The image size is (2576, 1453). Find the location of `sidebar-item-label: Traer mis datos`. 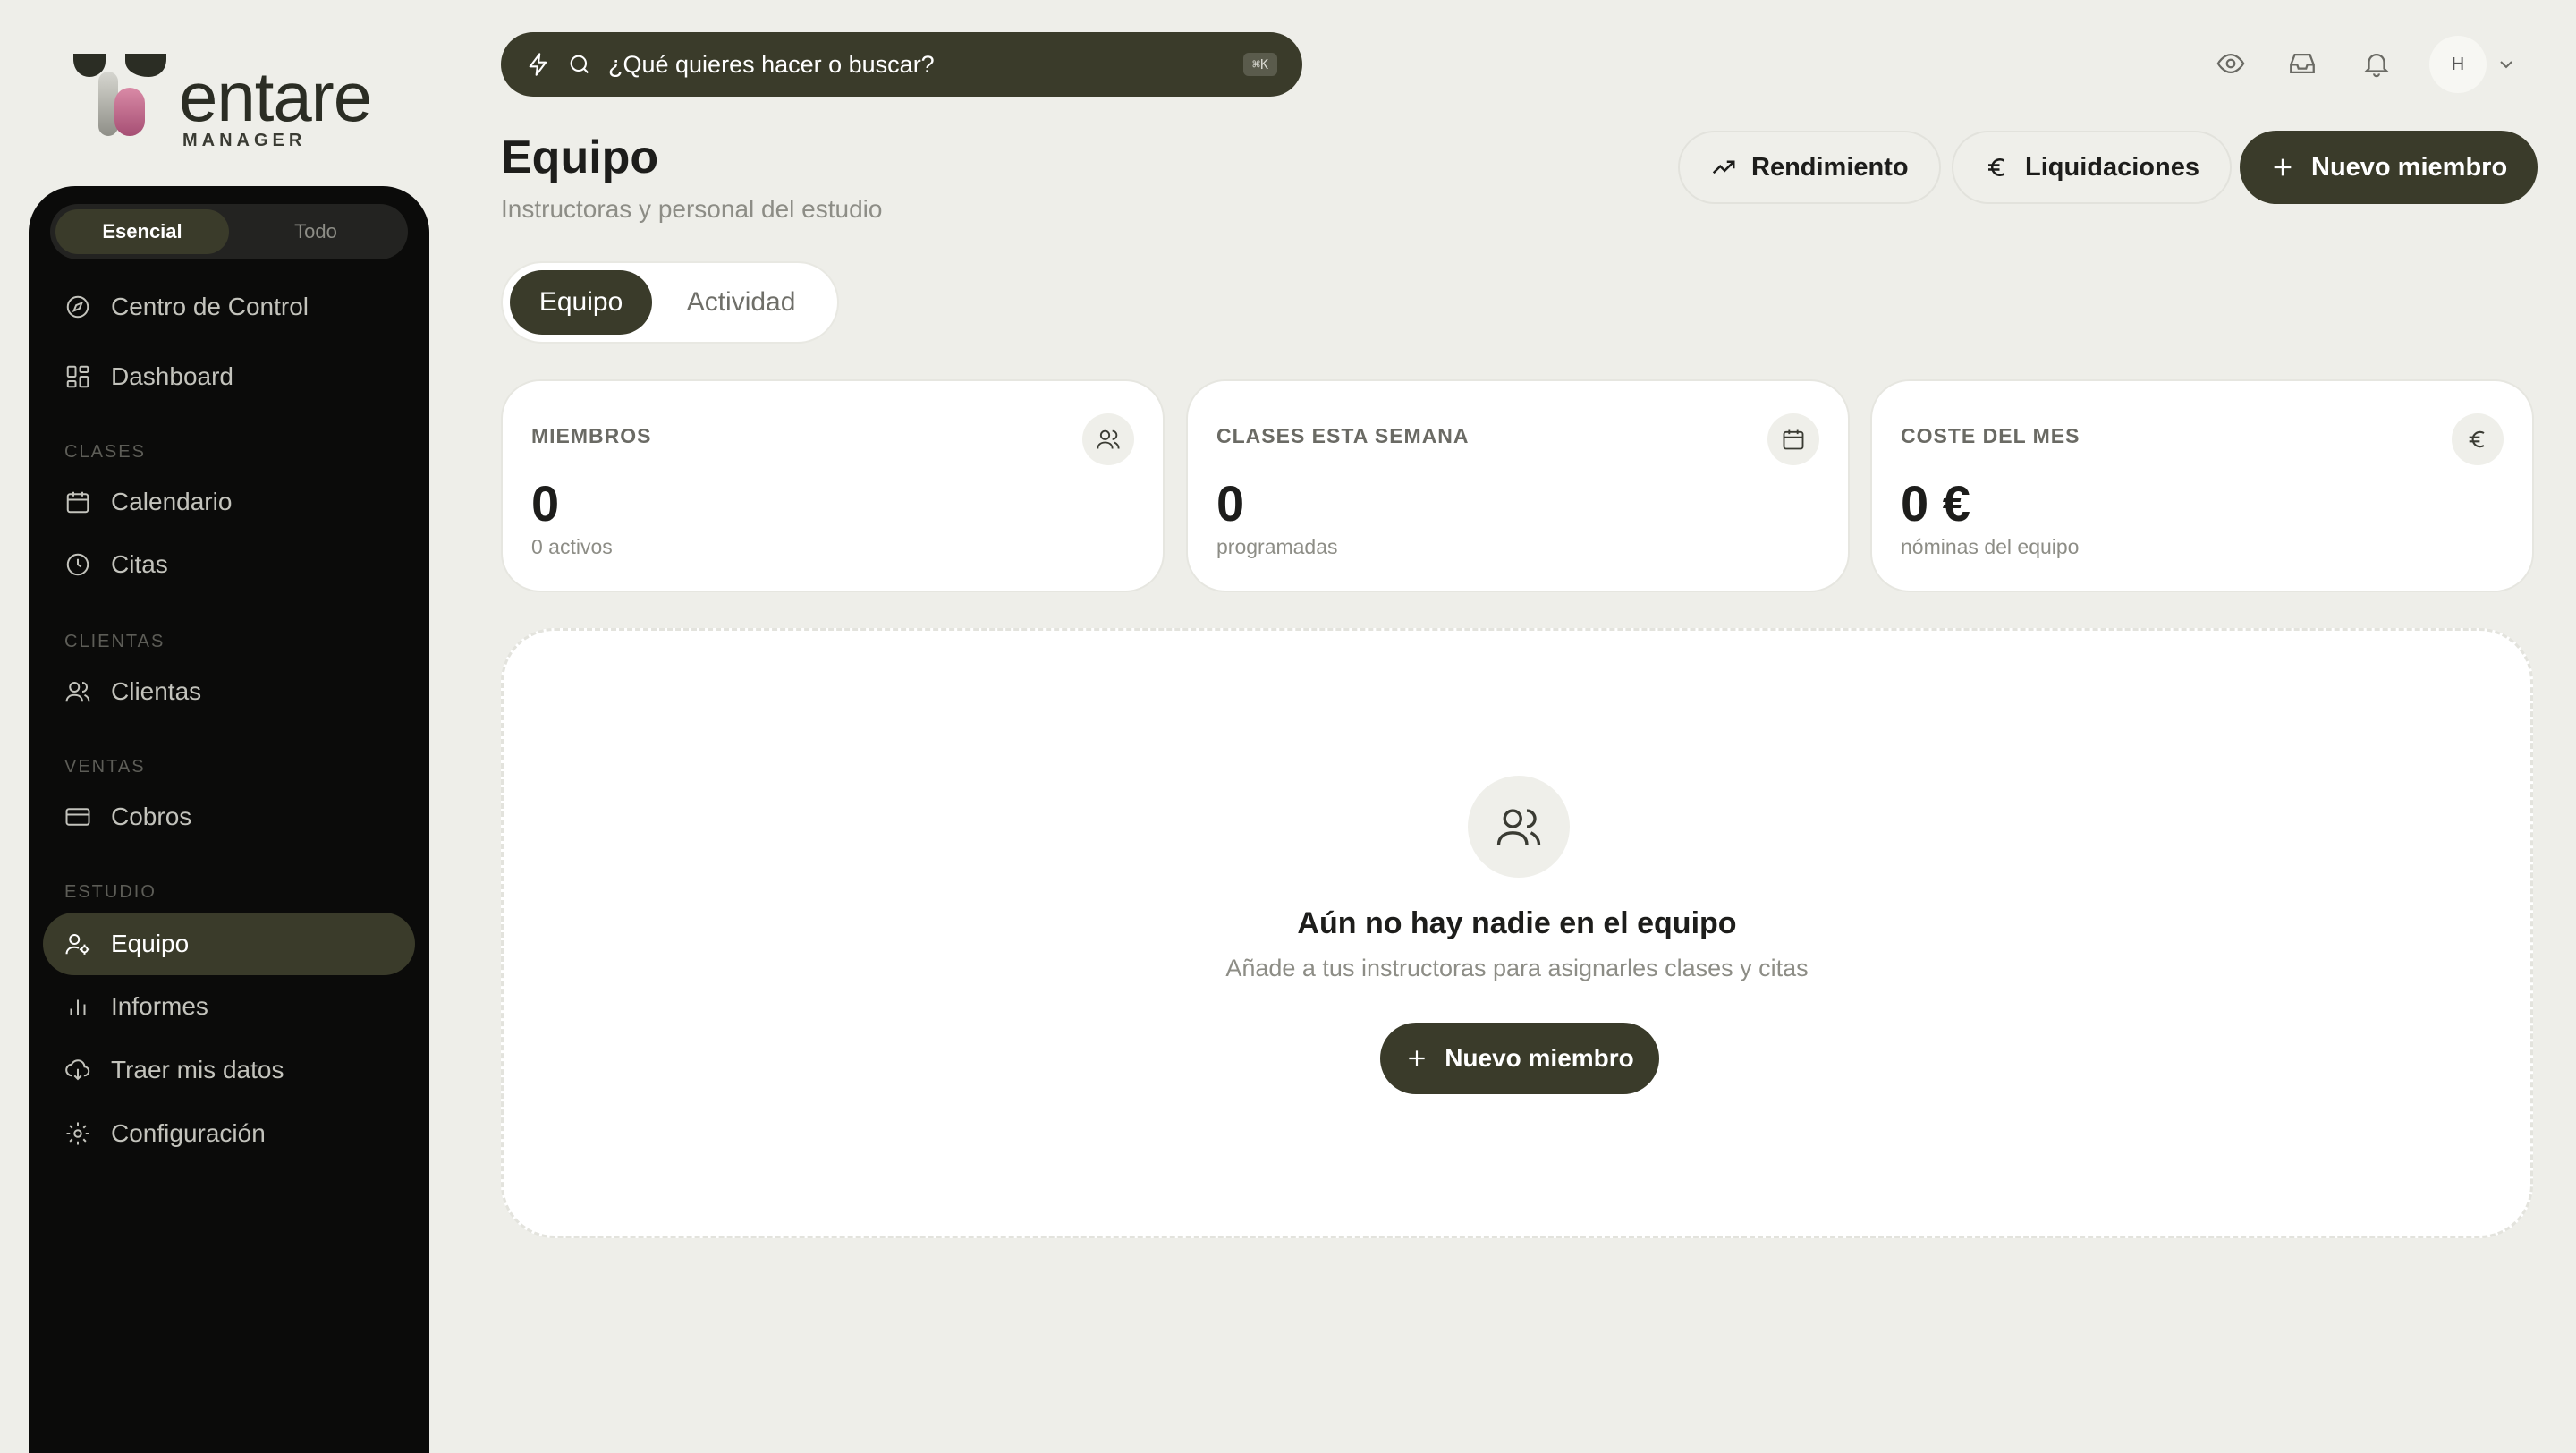

sidebar-item-label: Traer mis datos is located at coordinates (197, 1069).